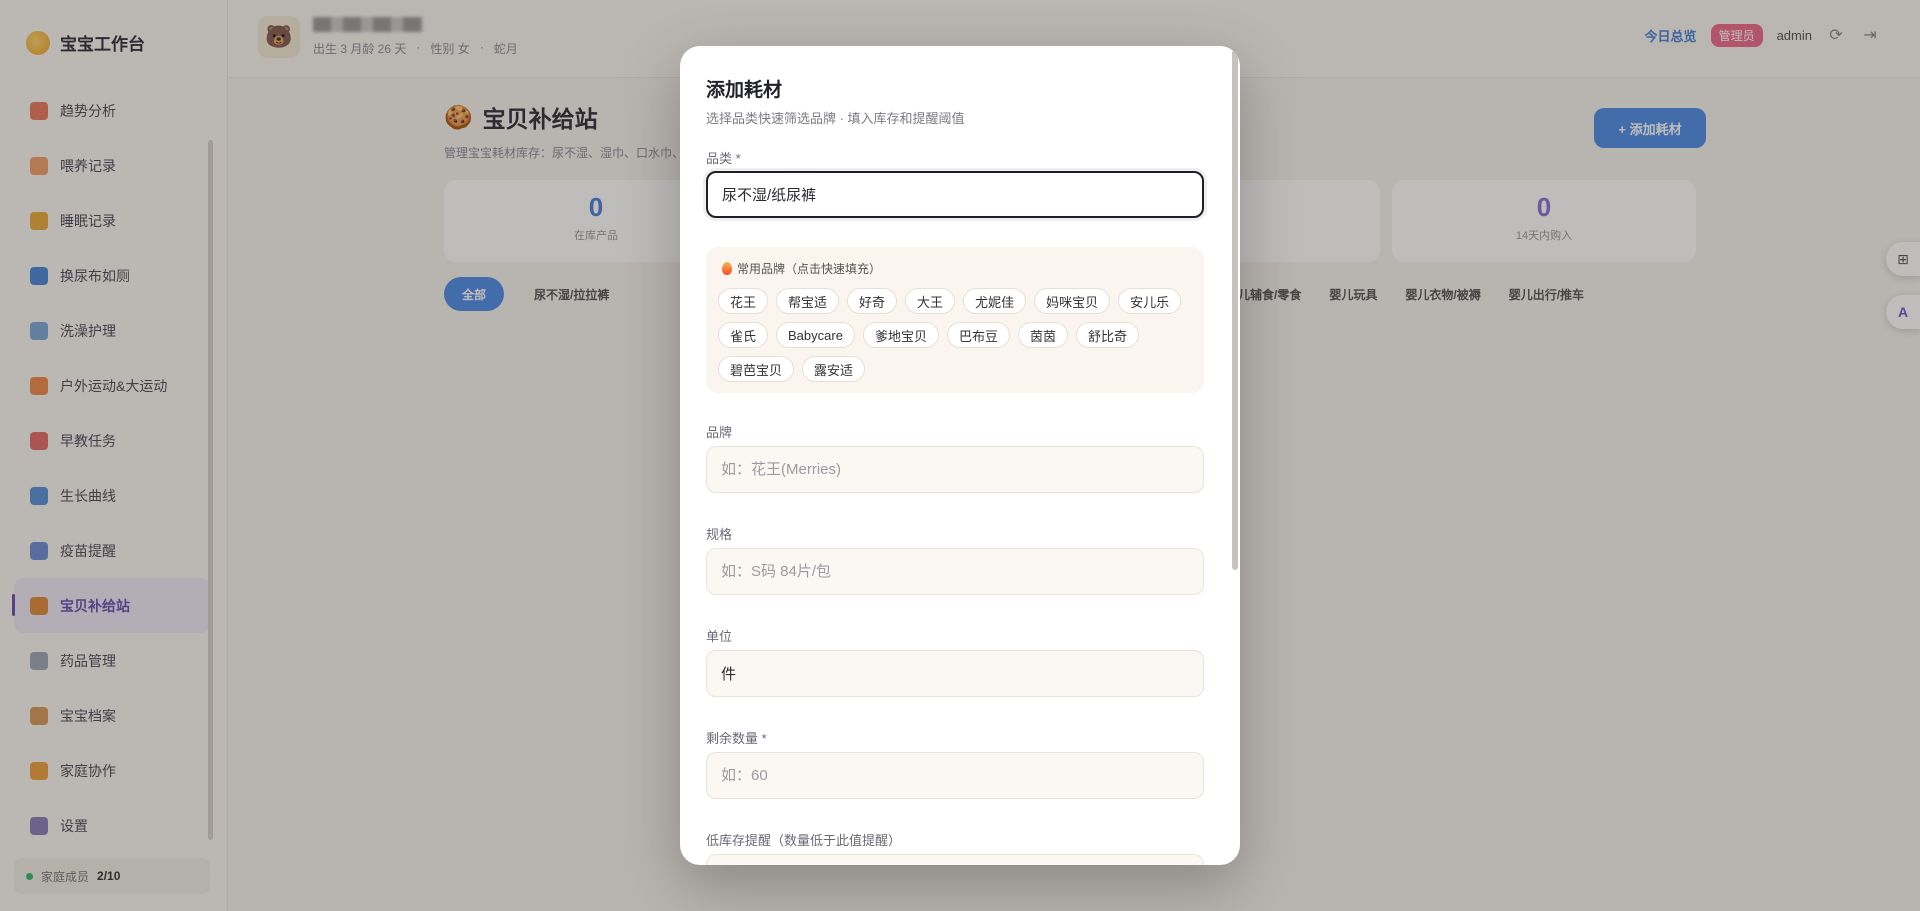  I want to click on brand-chip: 巴布豆, so click(978, 335).